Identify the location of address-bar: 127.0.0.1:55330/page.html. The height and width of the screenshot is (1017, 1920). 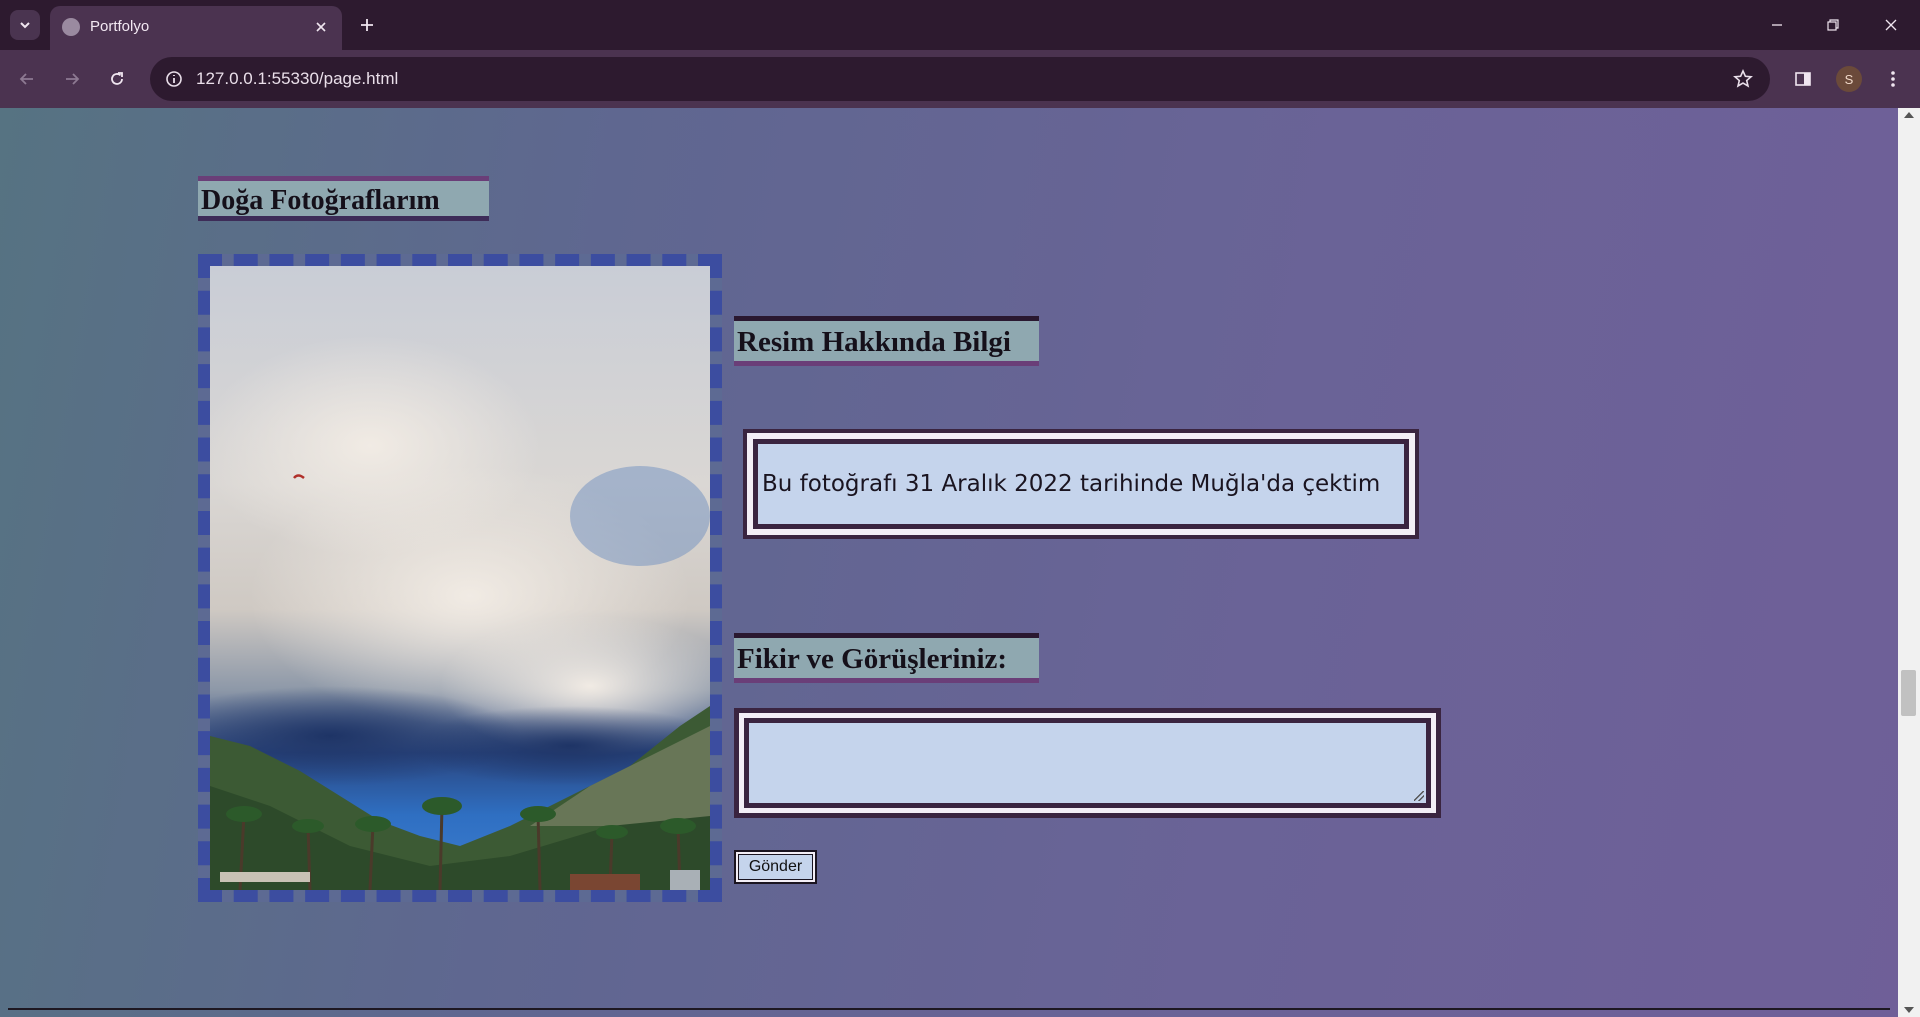
(960, 79).